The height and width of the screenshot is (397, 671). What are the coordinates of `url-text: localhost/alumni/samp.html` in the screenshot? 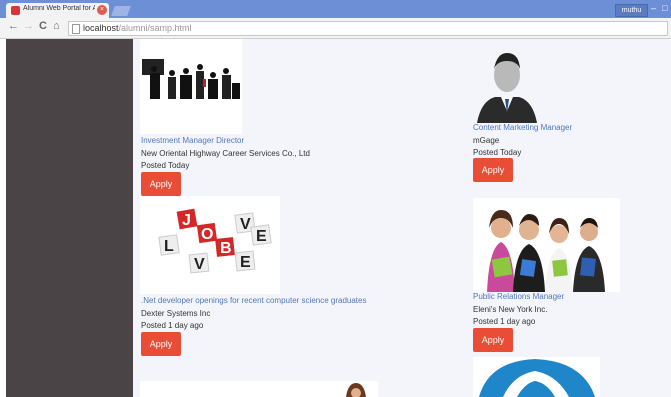 It's located at (137, 28).